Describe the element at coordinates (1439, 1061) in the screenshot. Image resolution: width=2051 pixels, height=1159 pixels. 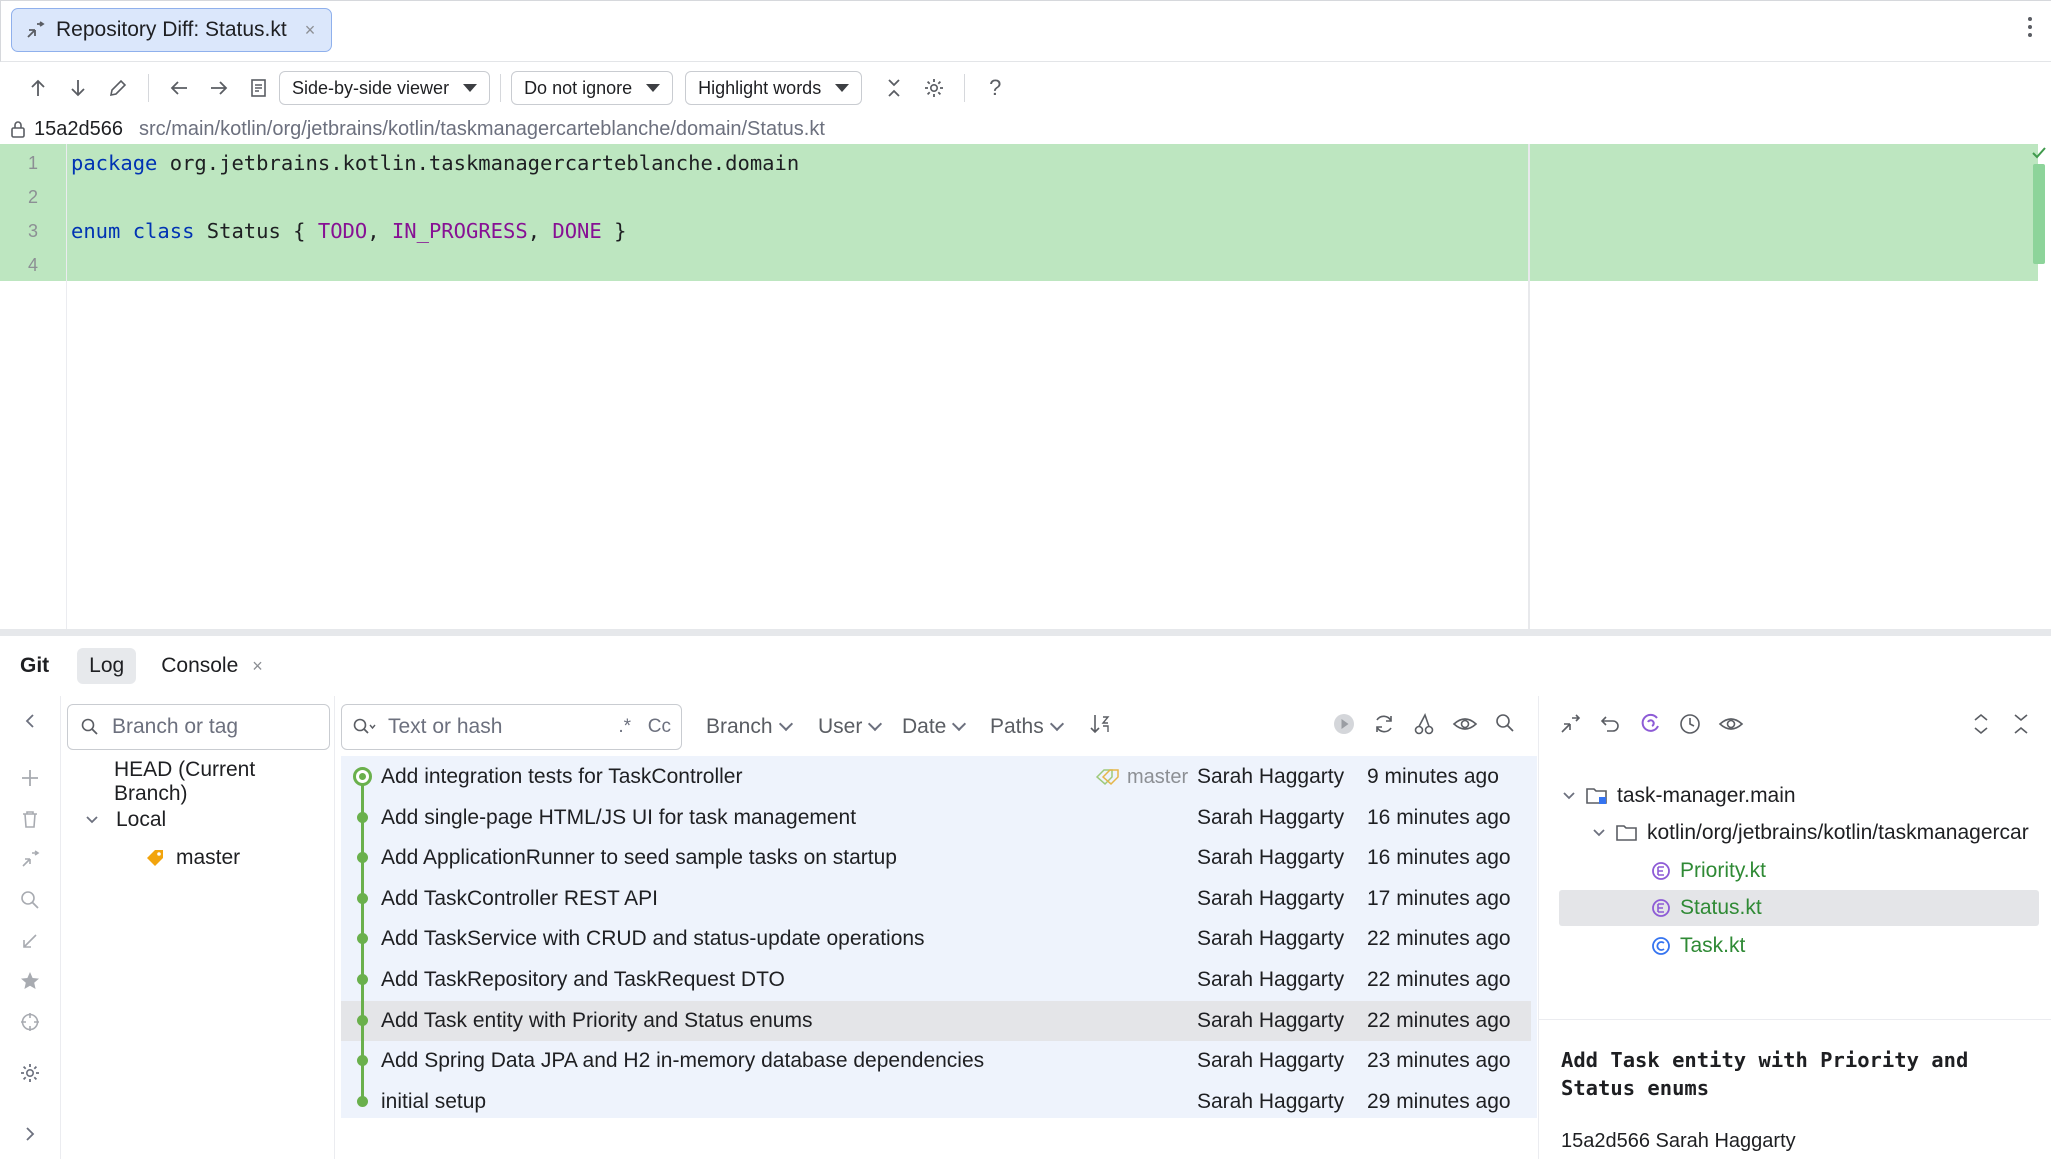
I see `commit-date: 23 minutes ago` at that location.